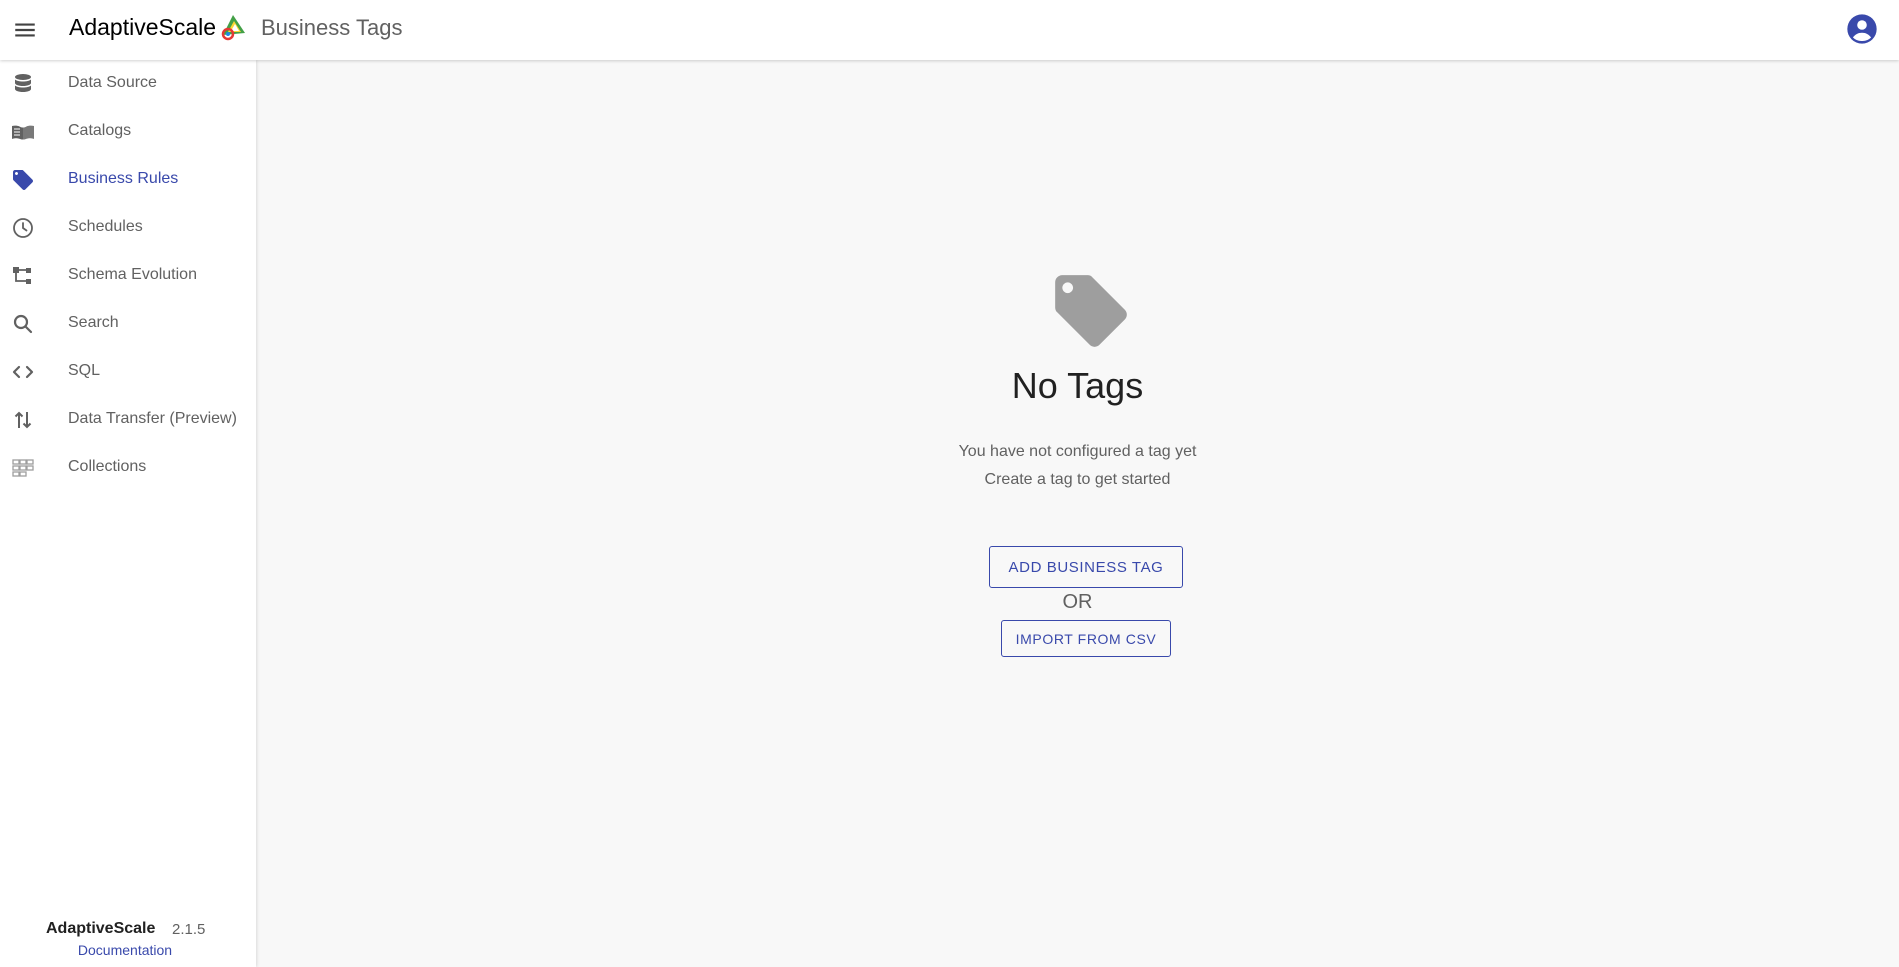 The image size is (1899, 967). What do you see at coordinates (84, 370) in the screenshot?
I see `sidebar-item-label: SQL` at bounding box center [84, 370].